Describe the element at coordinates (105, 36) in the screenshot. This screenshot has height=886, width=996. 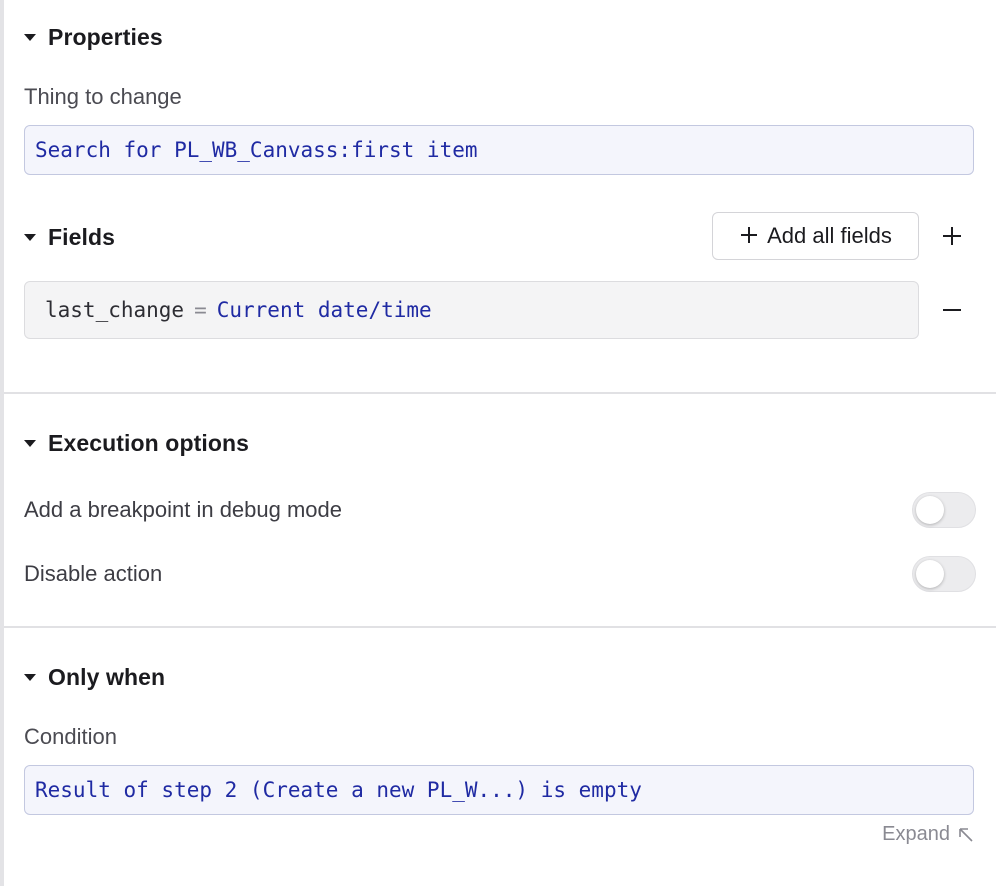
I see `properties-section-title: Properties` at that location.